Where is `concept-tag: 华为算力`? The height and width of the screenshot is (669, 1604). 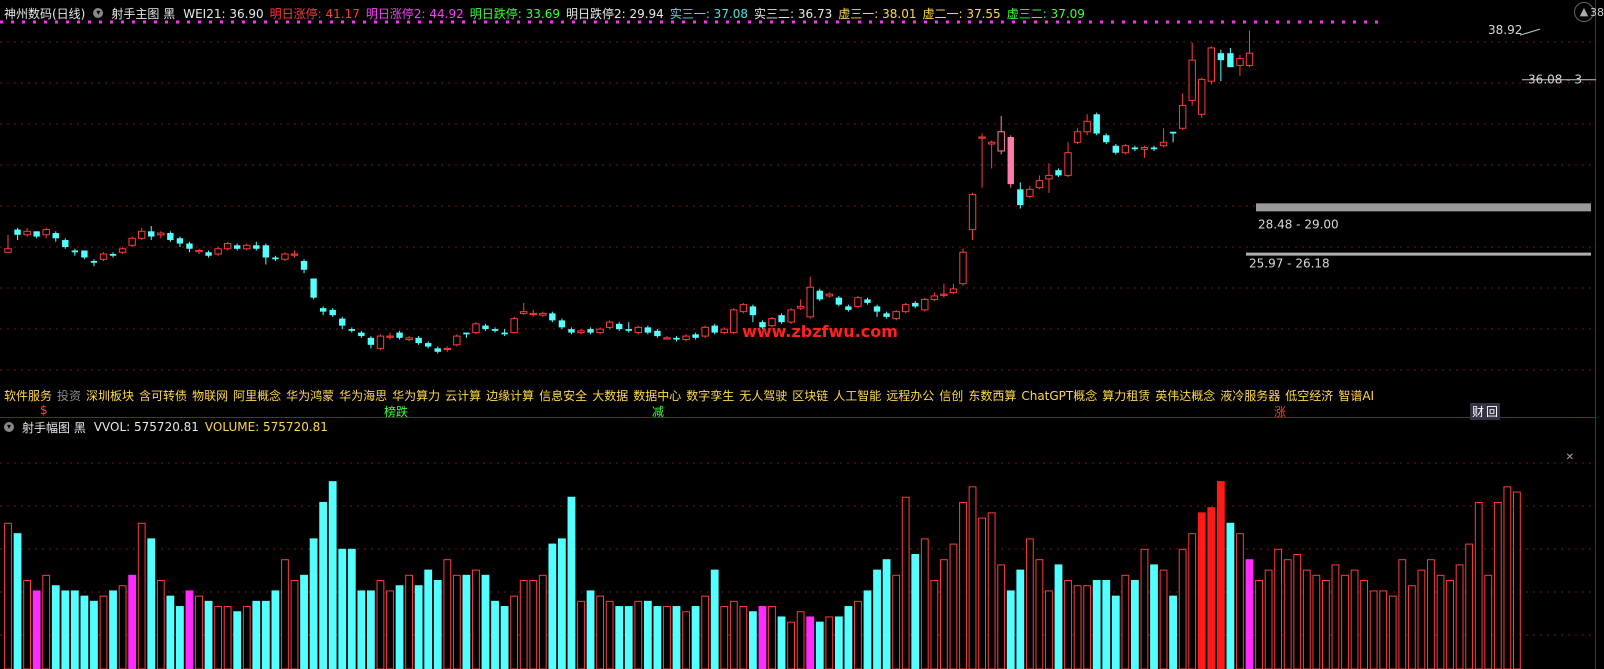
concept-tag: 华为算力 is located at coordinates (416, 396).